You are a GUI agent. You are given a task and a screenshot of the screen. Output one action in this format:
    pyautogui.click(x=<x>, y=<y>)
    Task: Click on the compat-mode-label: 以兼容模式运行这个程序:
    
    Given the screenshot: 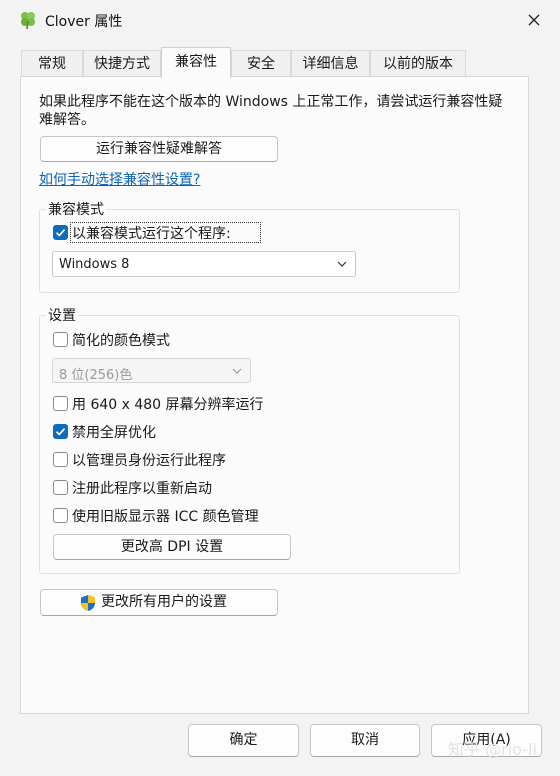 What is the action you would take?
    pyautogui.click(x=151, y=234)
    